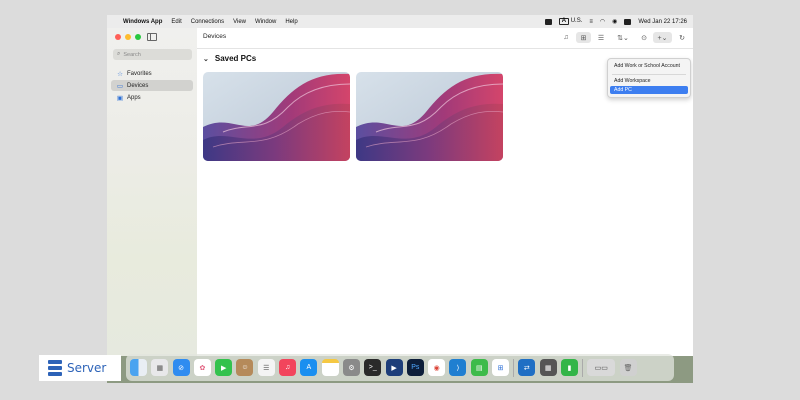  I want to click on dock-facetime-icon: ▶, so click(224, 367).